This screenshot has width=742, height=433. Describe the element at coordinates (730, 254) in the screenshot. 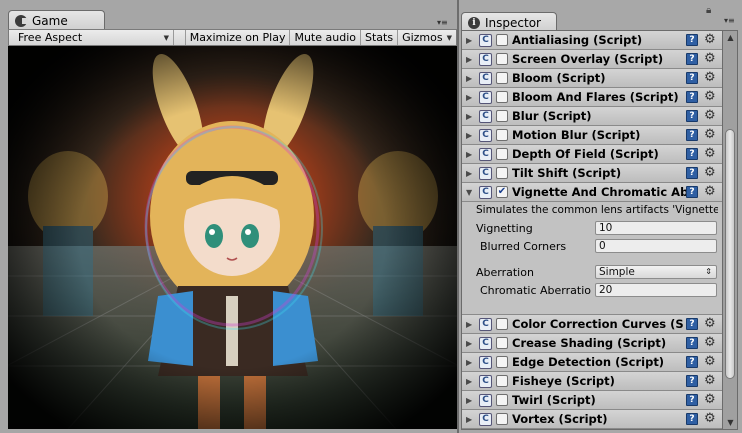

I see `scrollbar-thumb` at that location.